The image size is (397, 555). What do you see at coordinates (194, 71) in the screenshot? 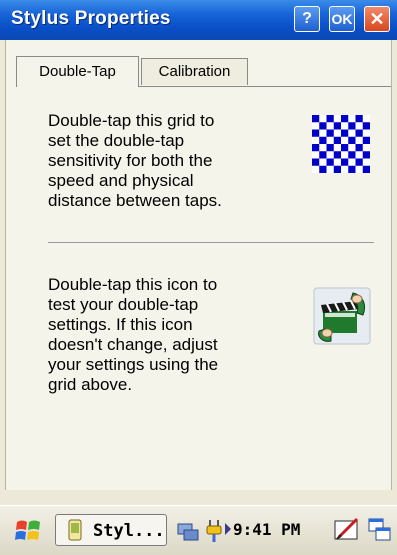
I see `tab-calibration: Calibration` at bounding box center [194, 71].